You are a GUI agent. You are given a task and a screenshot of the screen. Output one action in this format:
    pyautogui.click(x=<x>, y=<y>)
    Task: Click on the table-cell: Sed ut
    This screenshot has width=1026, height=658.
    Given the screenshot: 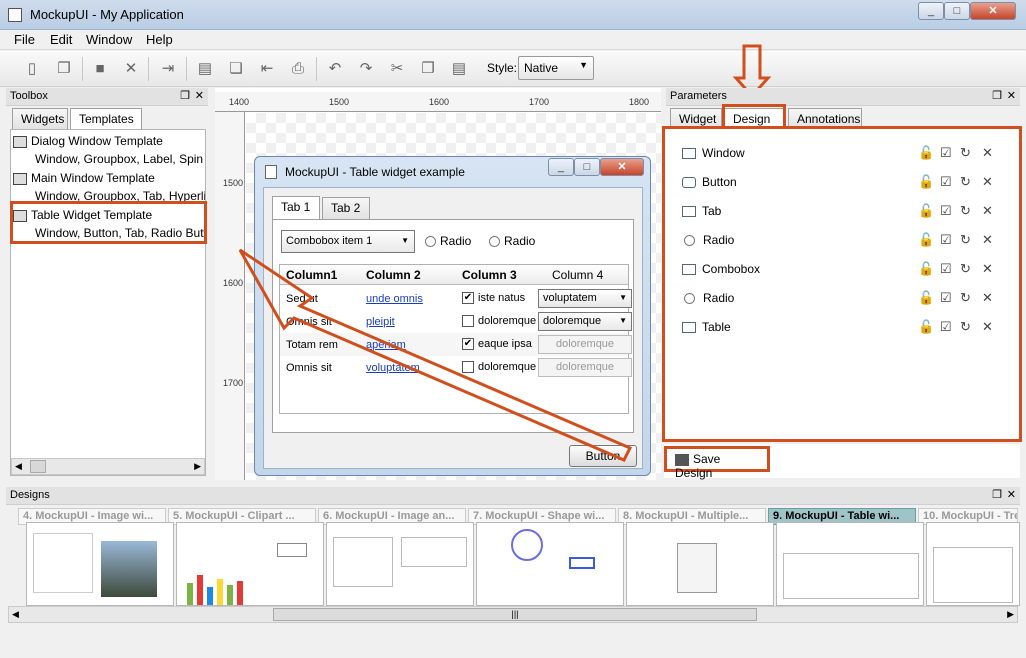 What is the action you would take?
    pyautogui.click(x=302, y=299)
    